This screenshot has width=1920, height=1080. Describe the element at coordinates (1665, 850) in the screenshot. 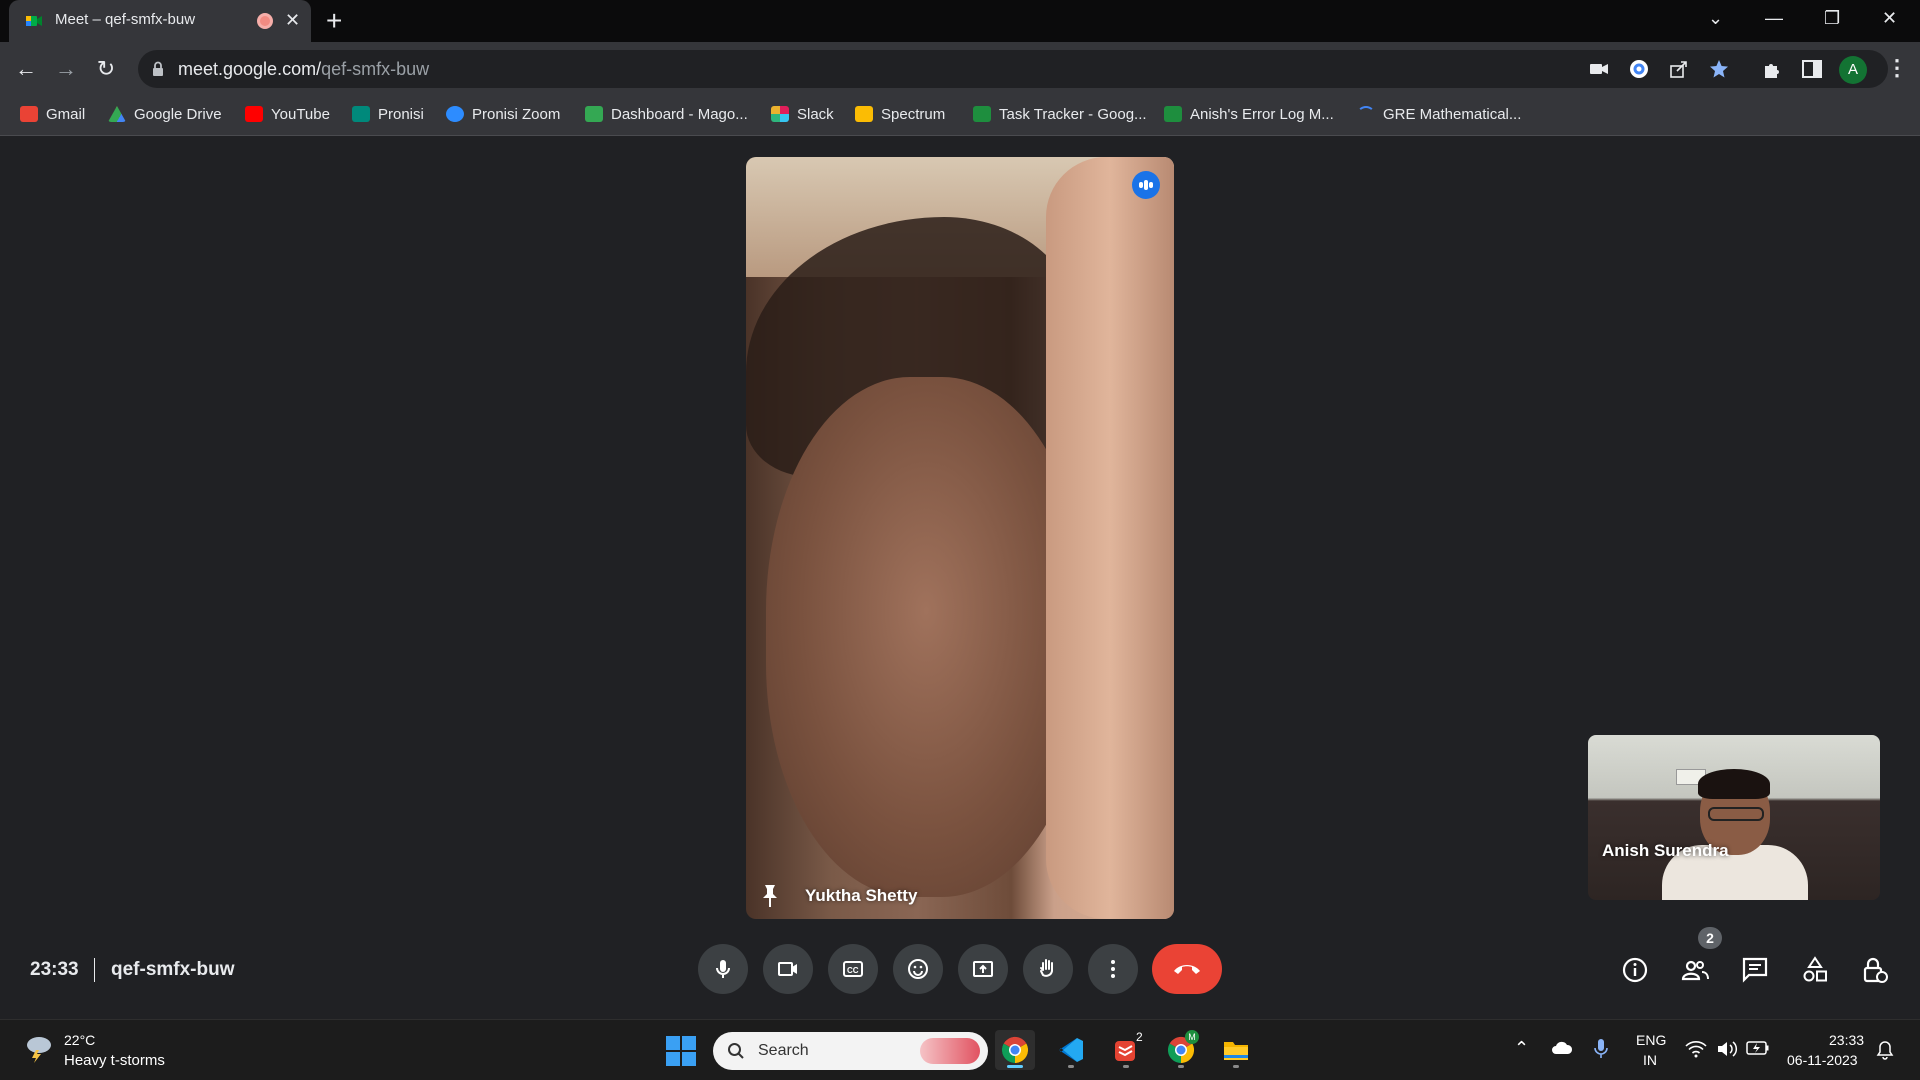

I see `participant-name-self: Anish Surendra` at that location.